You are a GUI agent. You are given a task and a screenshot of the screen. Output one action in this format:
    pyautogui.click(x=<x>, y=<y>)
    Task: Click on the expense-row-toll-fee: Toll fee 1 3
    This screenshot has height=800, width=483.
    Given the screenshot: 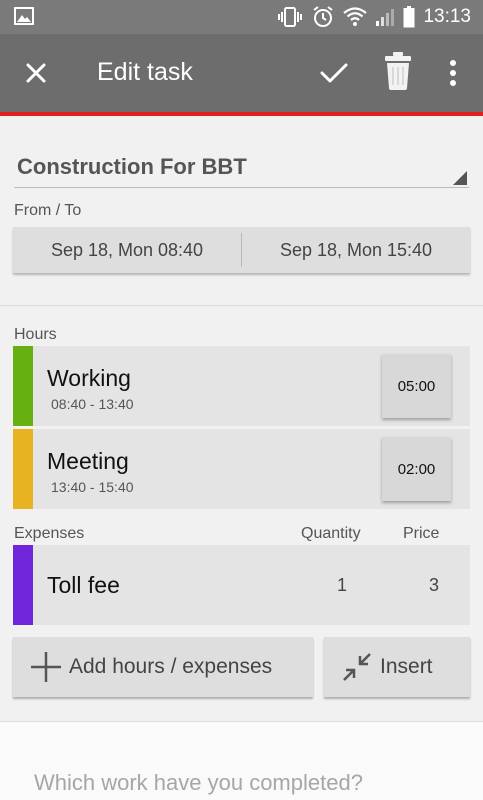 What is the action you would take?
    pyautogui.click(x=241, y=585)
    